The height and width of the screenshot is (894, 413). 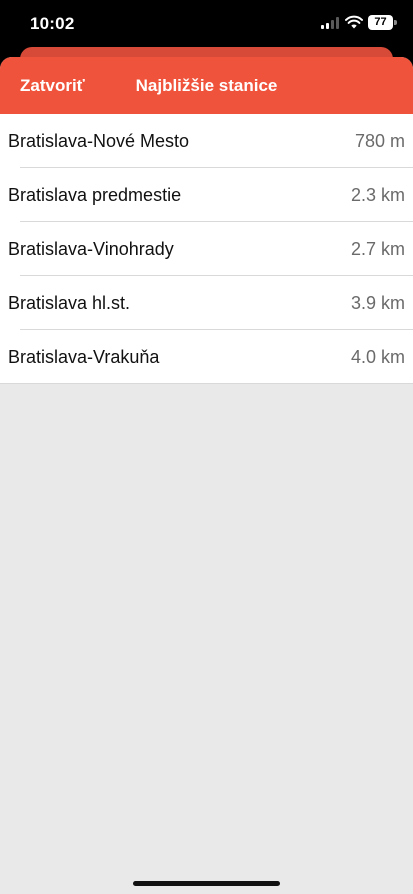 What do you see at coordinates (377, 194) in the screenshot?
I see `station-distance: 2.3 km` at bounding box center [377, 194].